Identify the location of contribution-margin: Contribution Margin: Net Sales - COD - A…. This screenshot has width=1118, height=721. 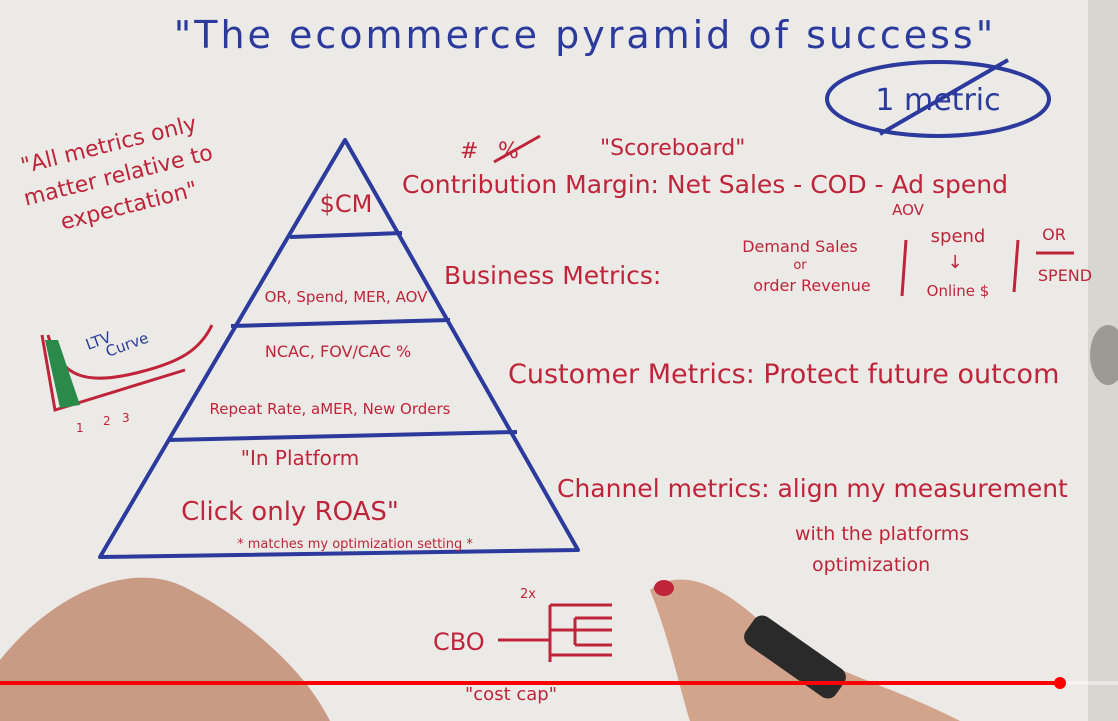
(705, 184).